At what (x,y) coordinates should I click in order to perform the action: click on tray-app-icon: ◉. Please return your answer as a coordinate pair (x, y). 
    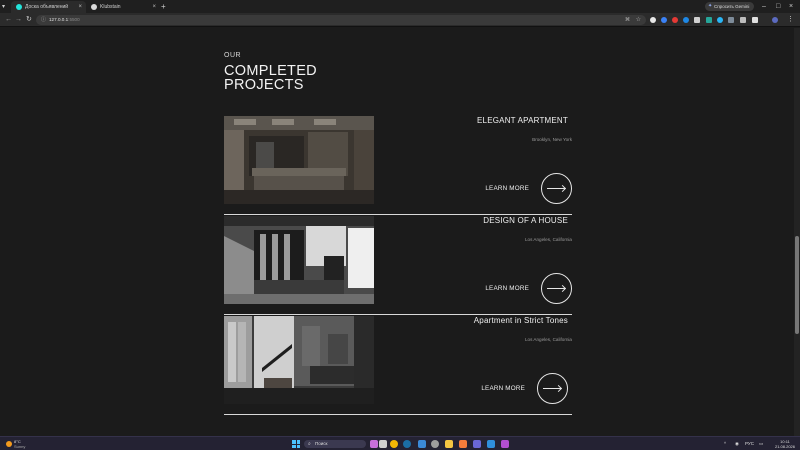
    Looking at the image, I should click on (737, 443).